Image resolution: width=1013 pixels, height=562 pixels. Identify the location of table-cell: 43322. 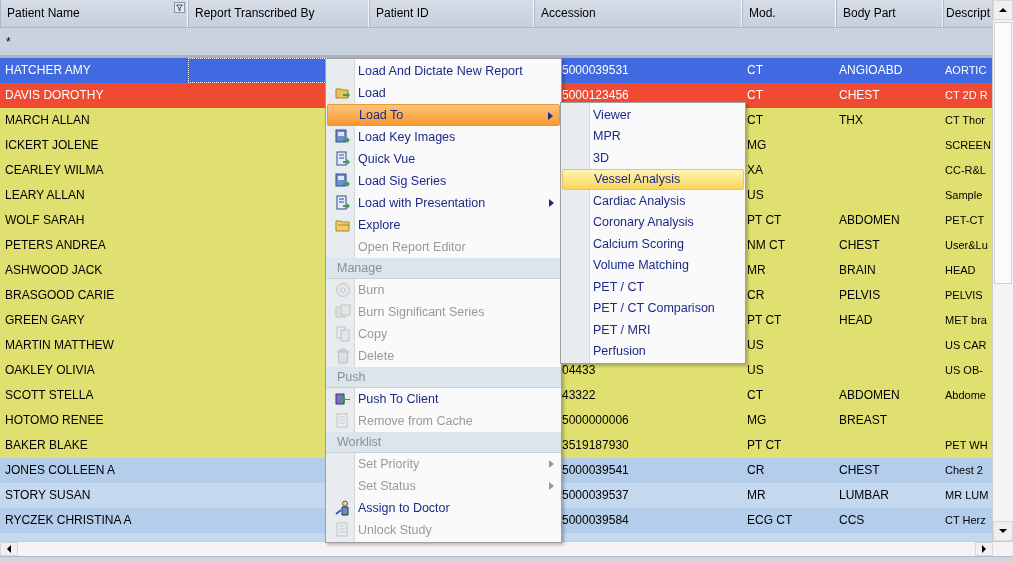
(579, 395).